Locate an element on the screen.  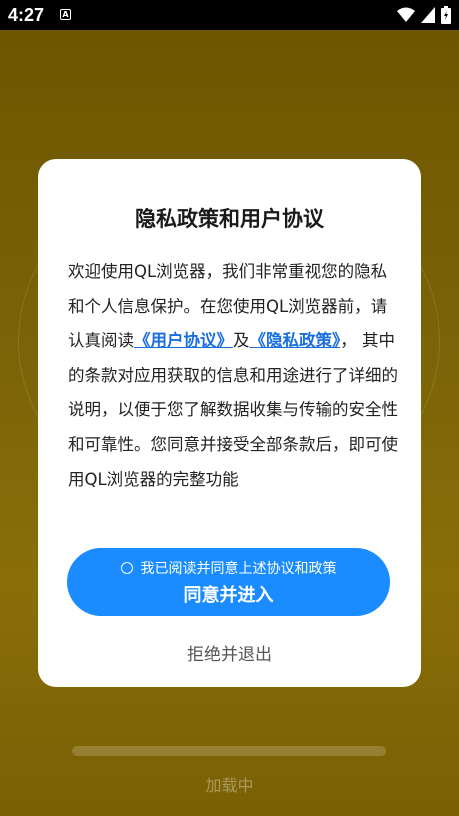
dialog-title: 隐私政策和用户协议 is located at coordinates (229, 219).